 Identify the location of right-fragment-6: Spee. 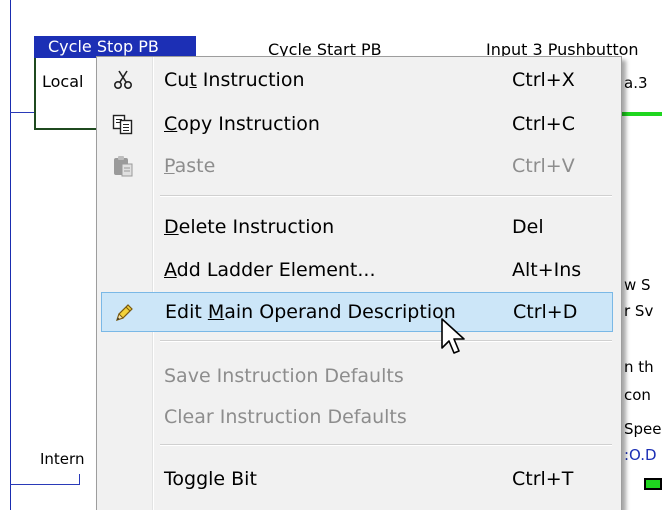
(643, 429).